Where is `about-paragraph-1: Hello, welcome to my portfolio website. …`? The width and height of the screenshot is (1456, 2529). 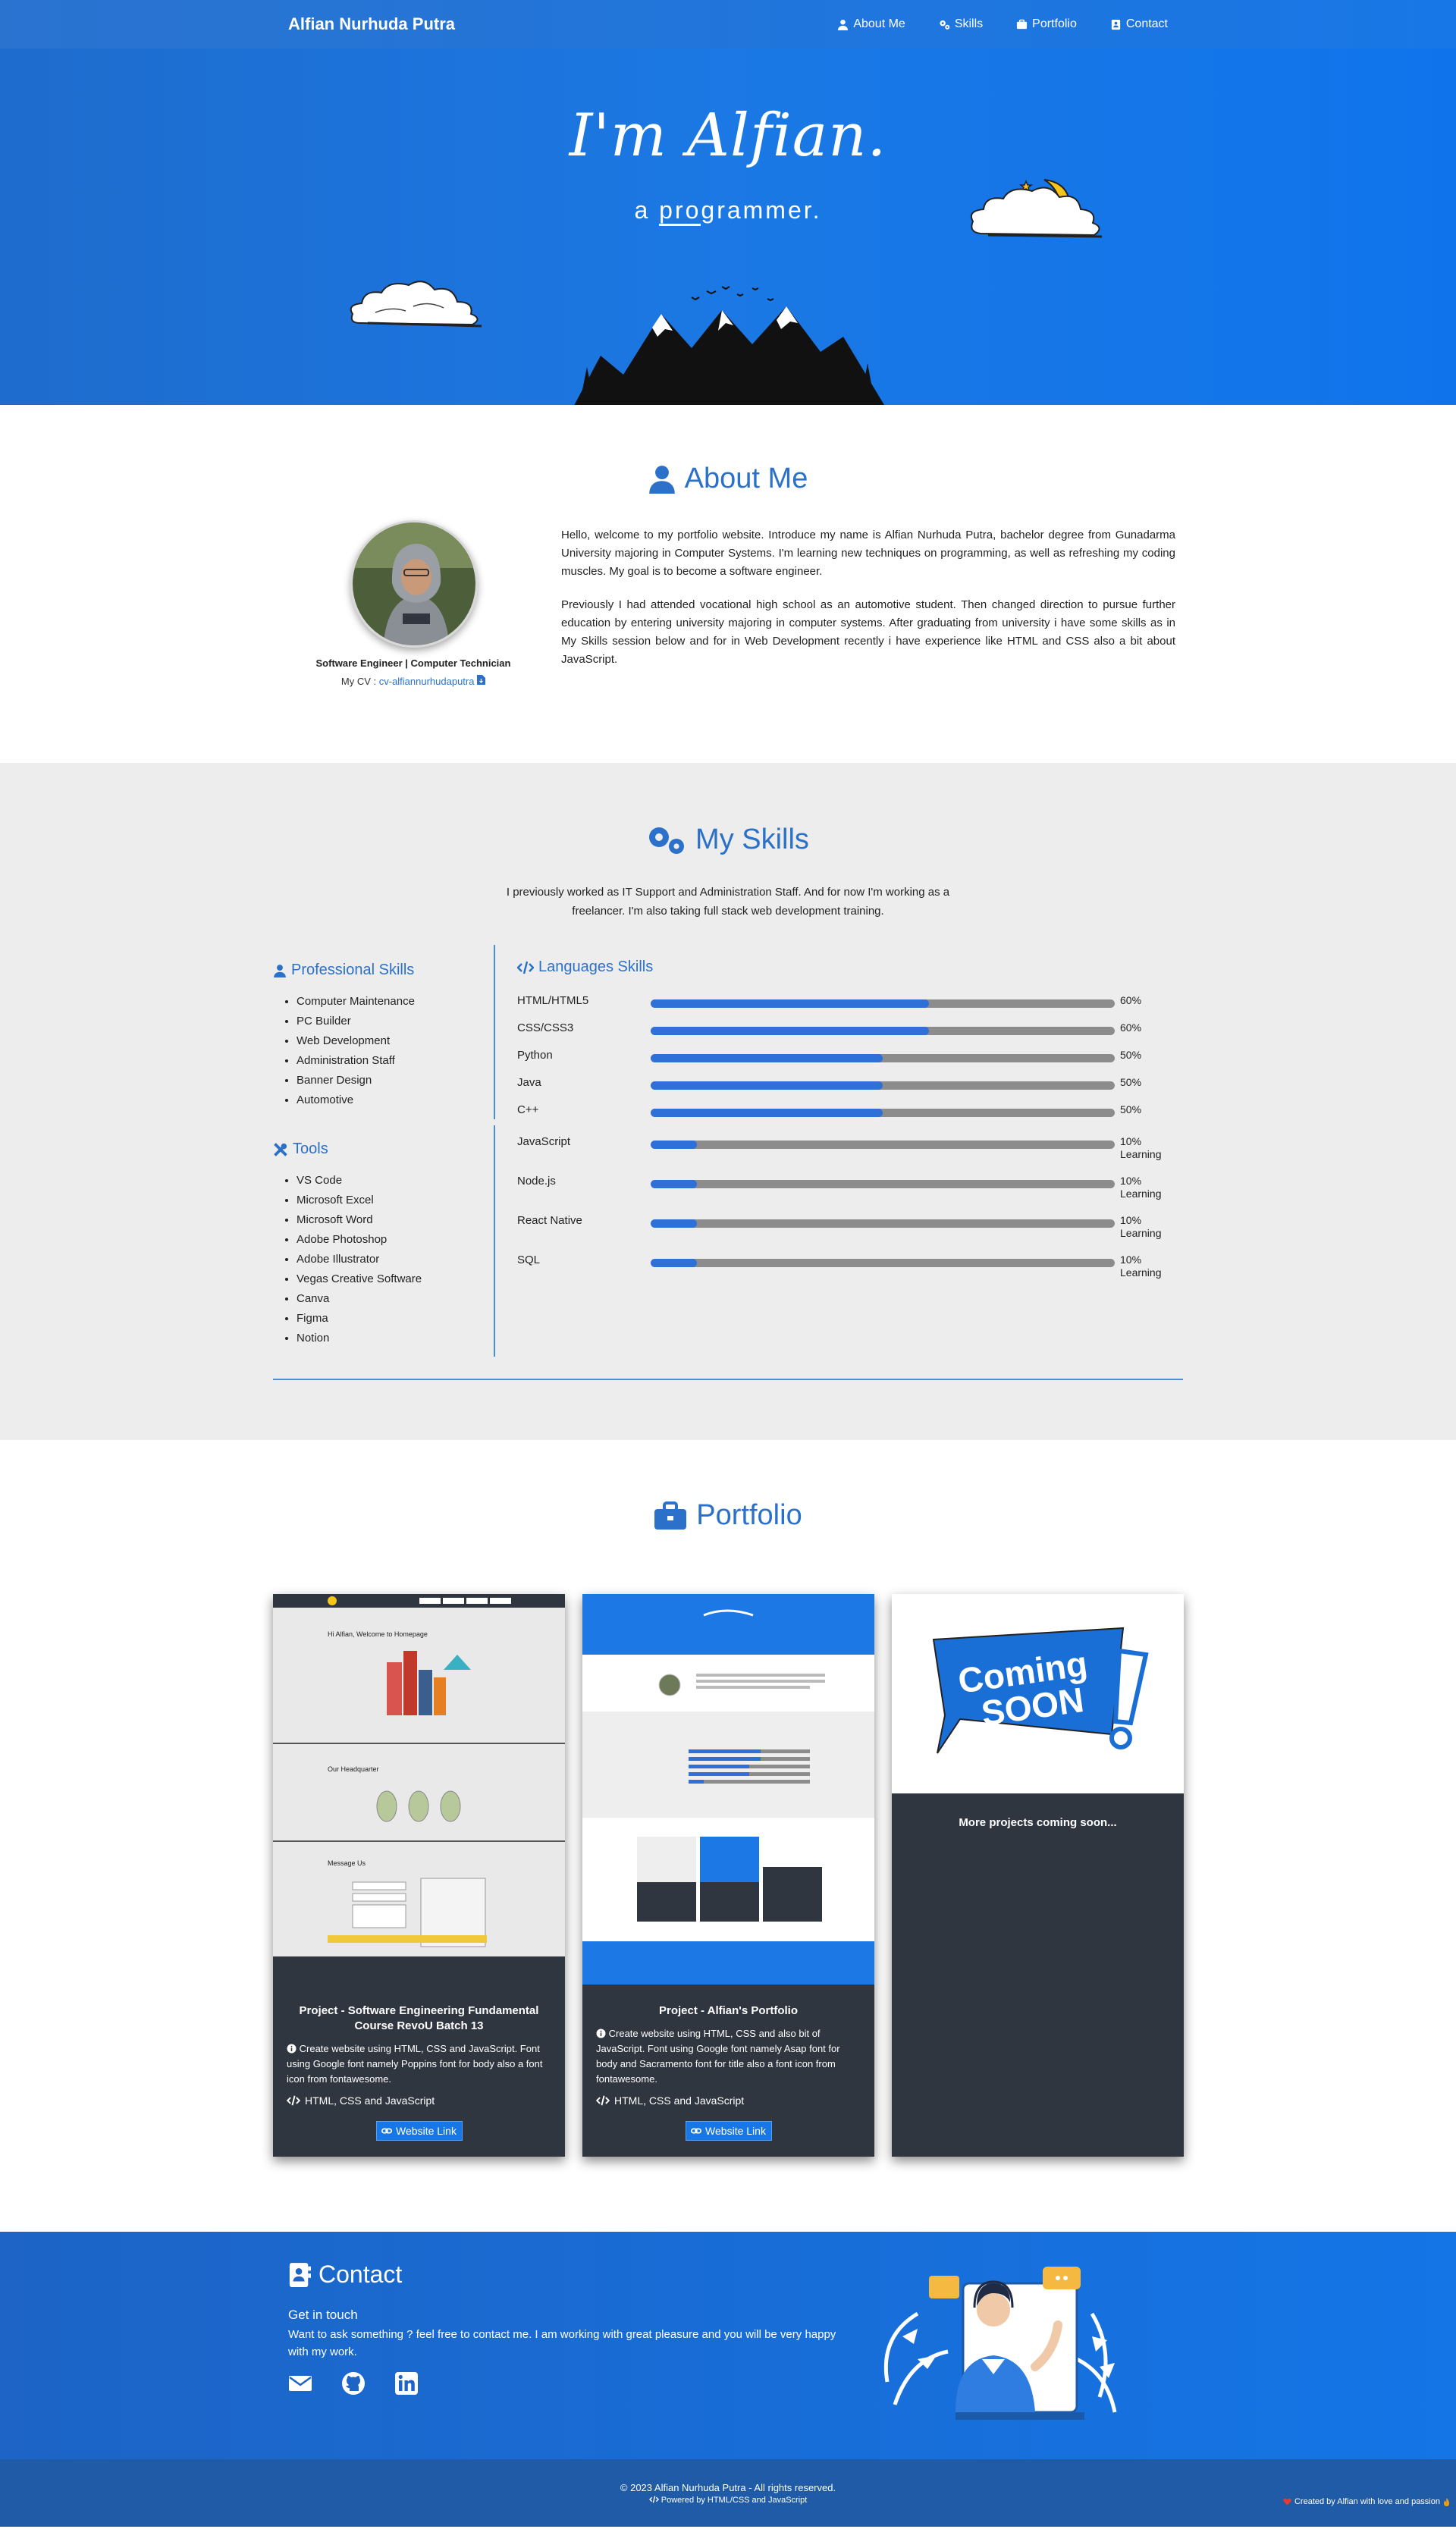
about-paragraph-1: Hello, welcome to my portfolio website. … is located at coordinates (868, 553).